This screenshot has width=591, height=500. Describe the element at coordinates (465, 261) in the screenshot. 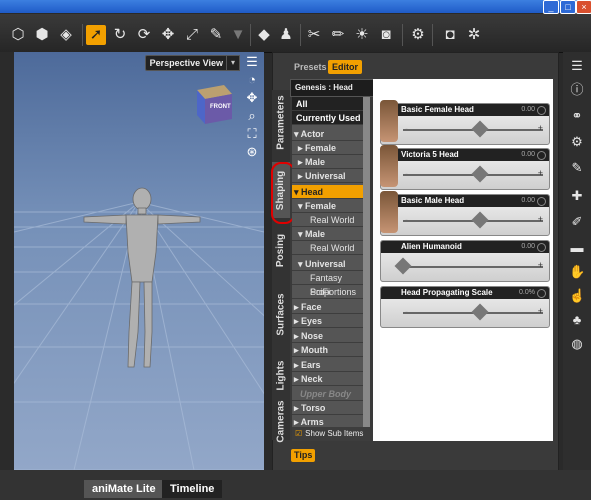

I see `morph-slider: Alien Humanoid0.00-+` at that location.